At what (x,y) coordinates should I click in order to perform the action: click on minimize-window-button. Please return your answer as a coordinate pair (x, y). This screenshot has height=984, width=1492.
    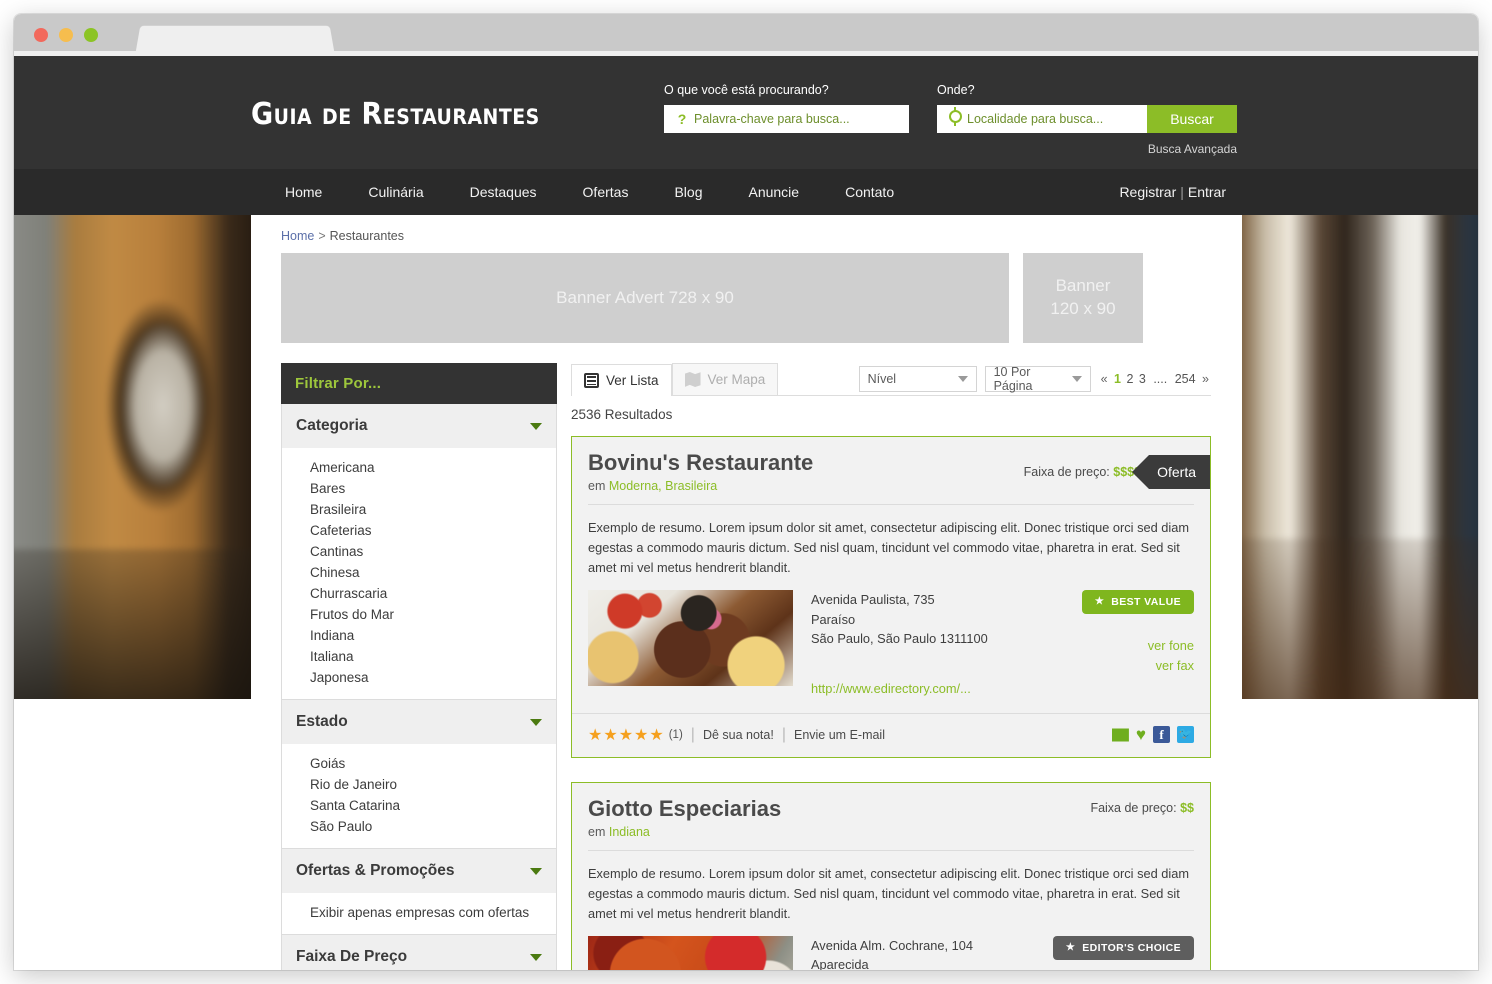
    Looking at the image, I should click on (66, 35).